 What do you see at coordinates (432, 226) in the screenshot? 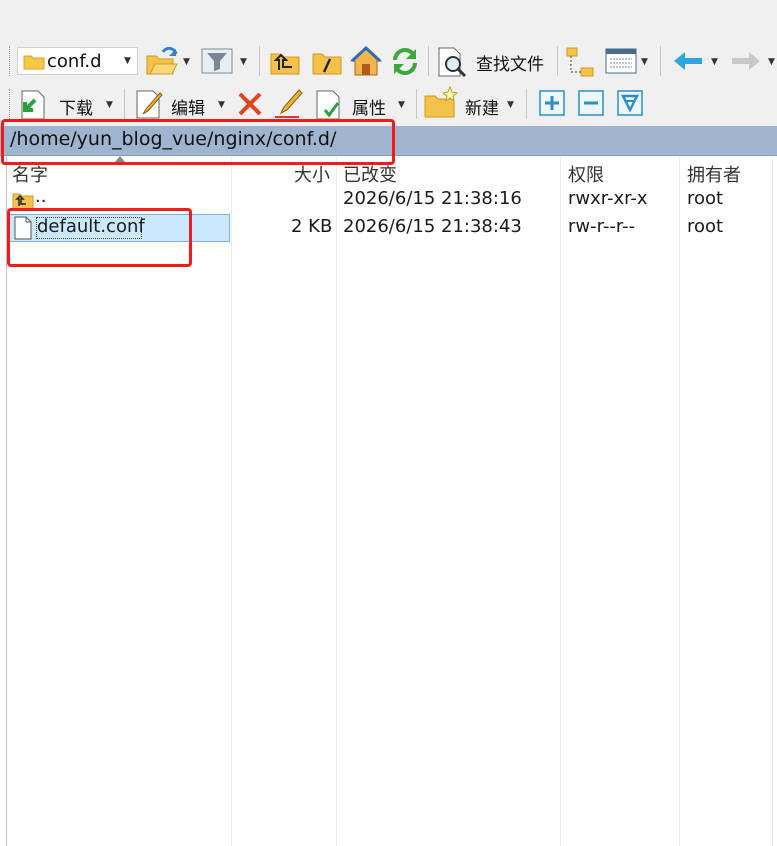
I see `file-modified: 2026/6/15 21:38:43` at bounding box center [432, 226].